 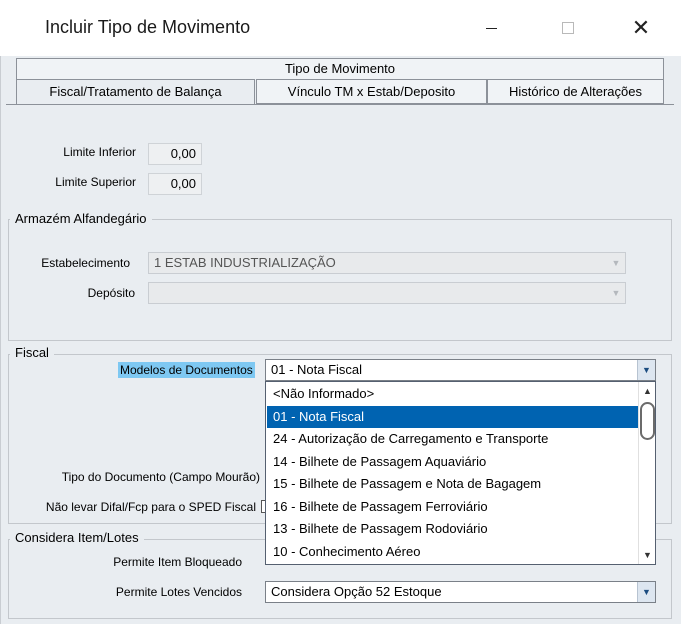 What do you see at coordinates (647, 555) in the screenshot?
I see `scroll-down-icon: ▼` at bounding box center [647, 555].